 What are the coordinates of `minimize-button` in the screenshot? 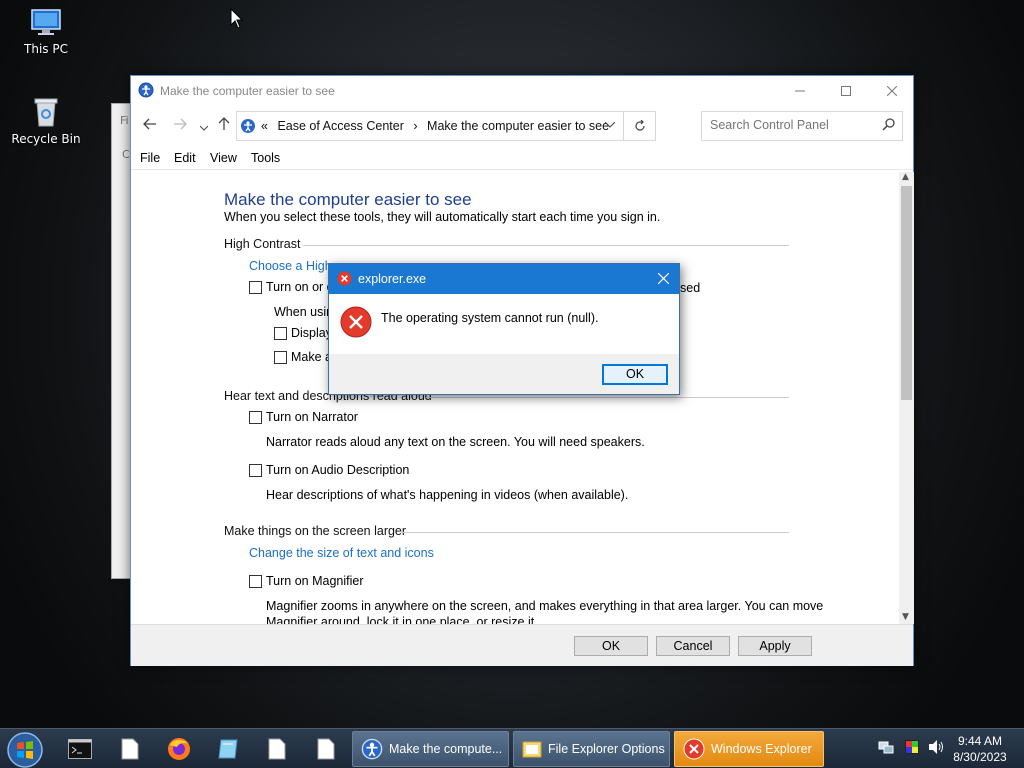 It's located at (800, 90).